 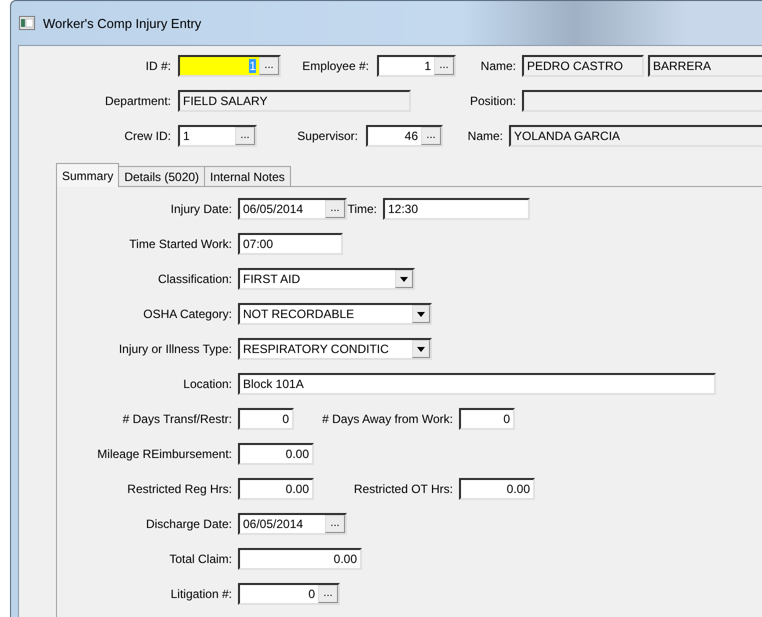 I want to click on field-label: Injury or Illness Type:, so click(x=175, y=349).